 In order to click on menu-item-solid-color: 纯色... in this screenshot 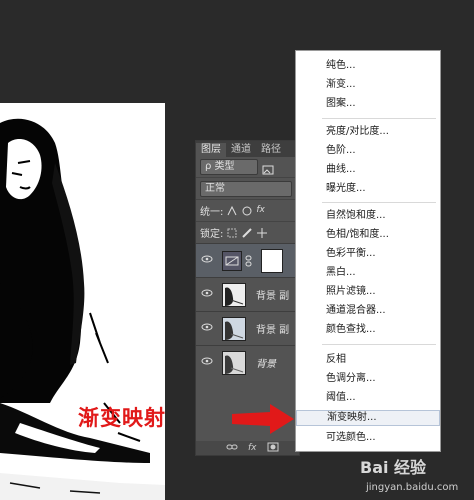, I will do `click(368, 66)`.